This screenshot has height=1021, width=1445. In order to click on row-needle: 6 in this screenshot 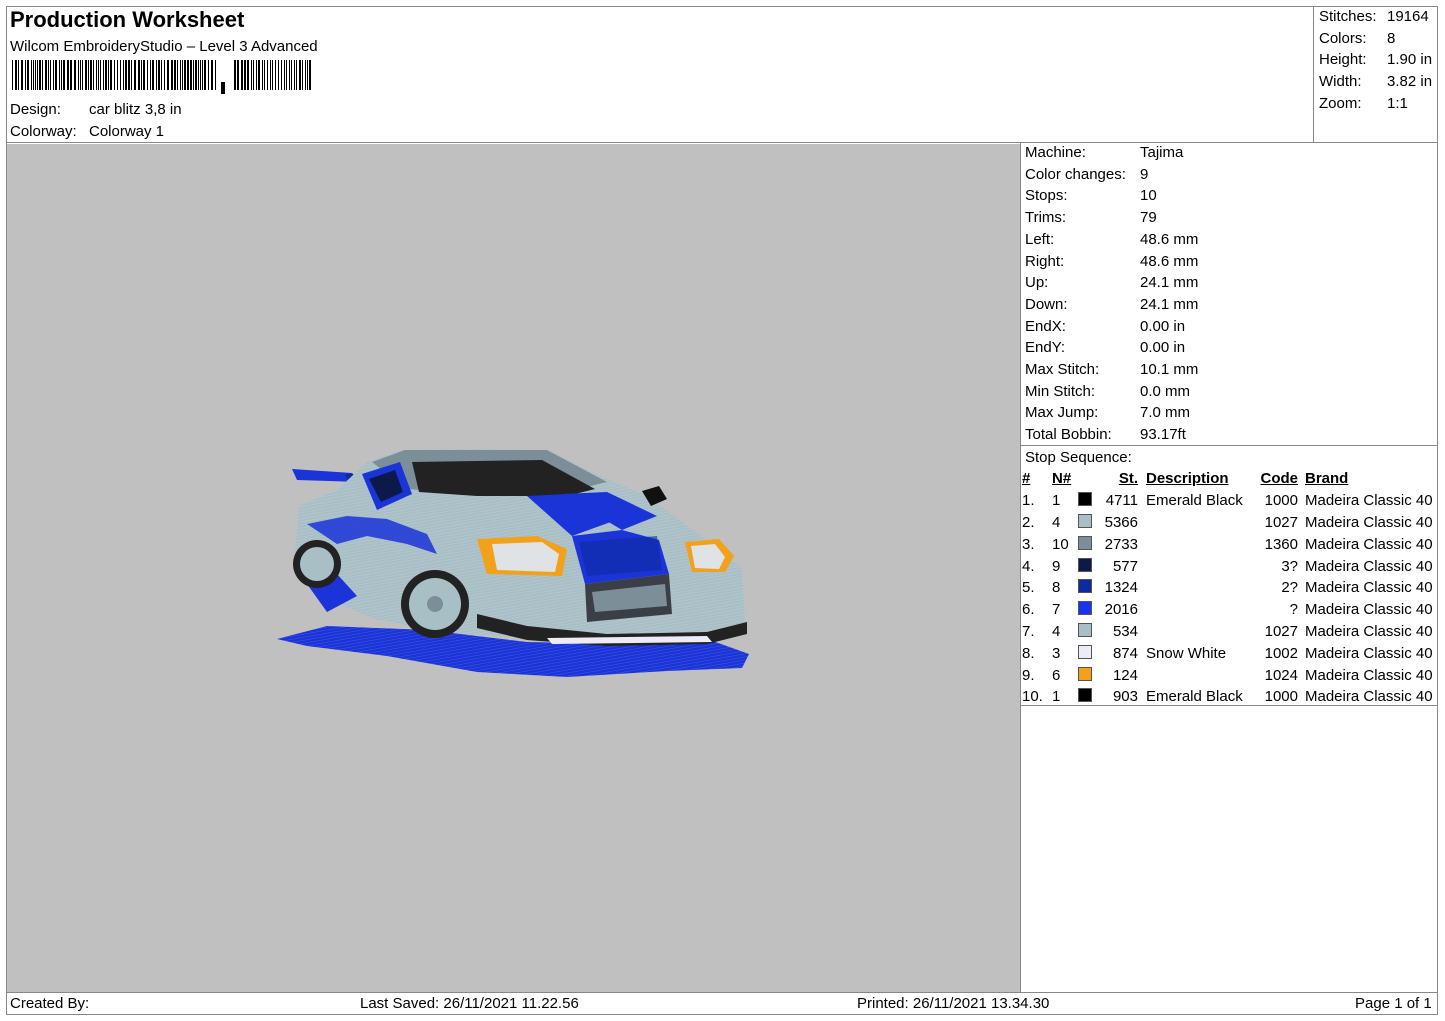, I will do `click(1056, 675)`.